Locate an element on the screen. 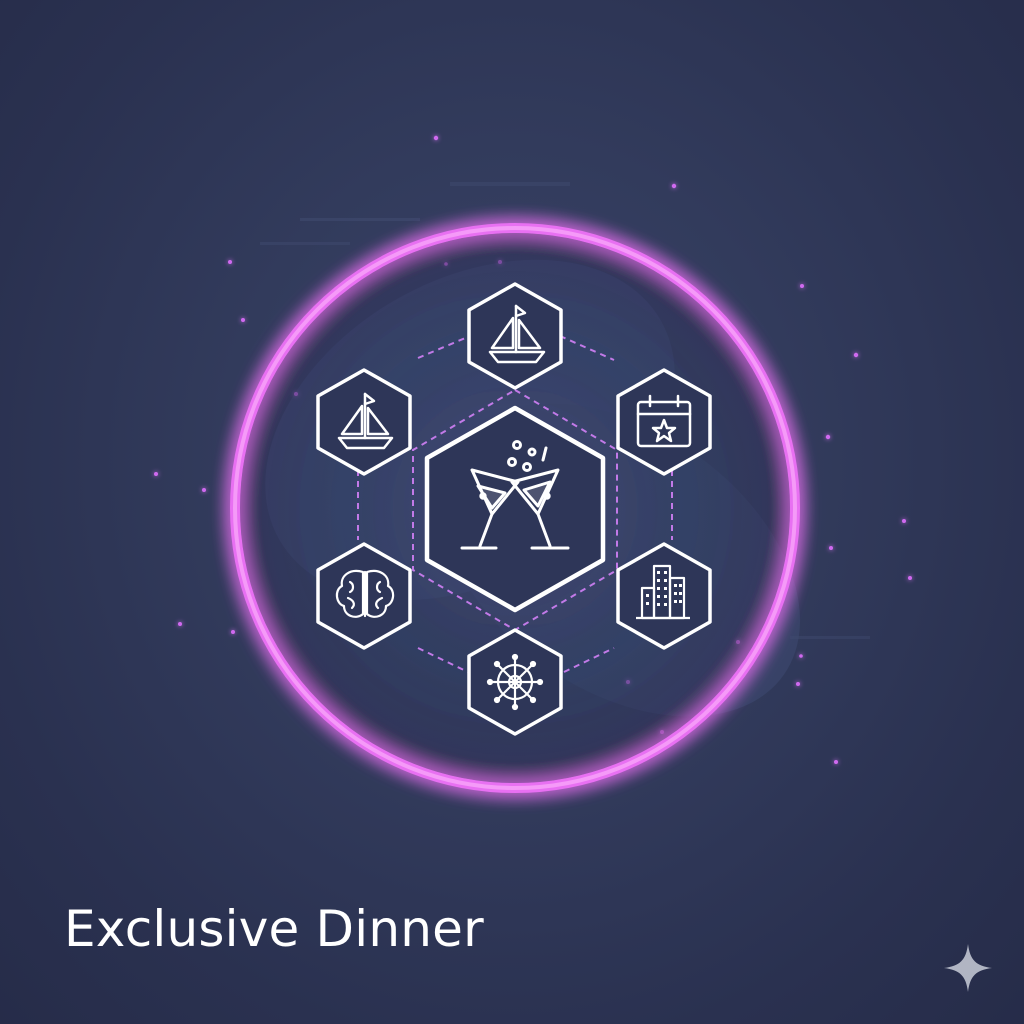  sparkle-icon is located at coordinates (968, 968).